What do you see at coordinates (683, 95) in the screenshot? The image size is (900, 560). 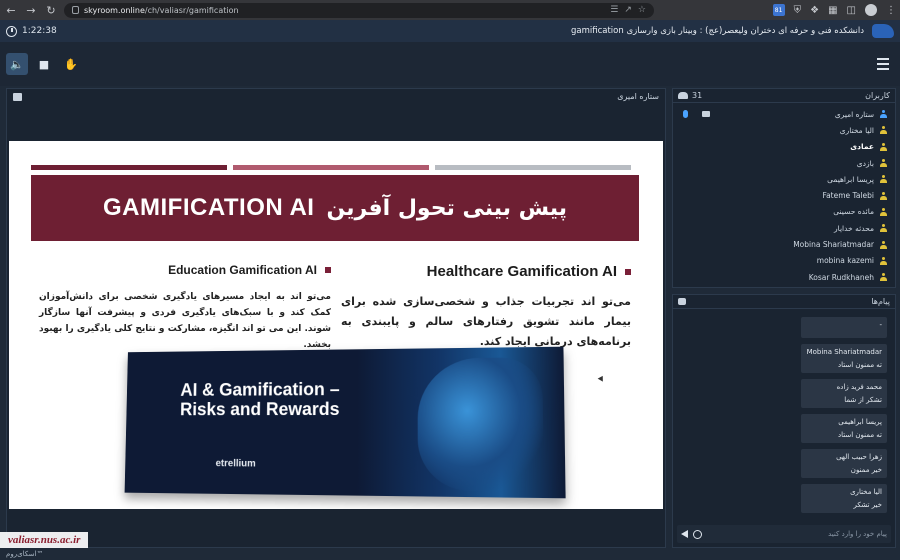 I see `users-icon` at bounding box center [683, 95].